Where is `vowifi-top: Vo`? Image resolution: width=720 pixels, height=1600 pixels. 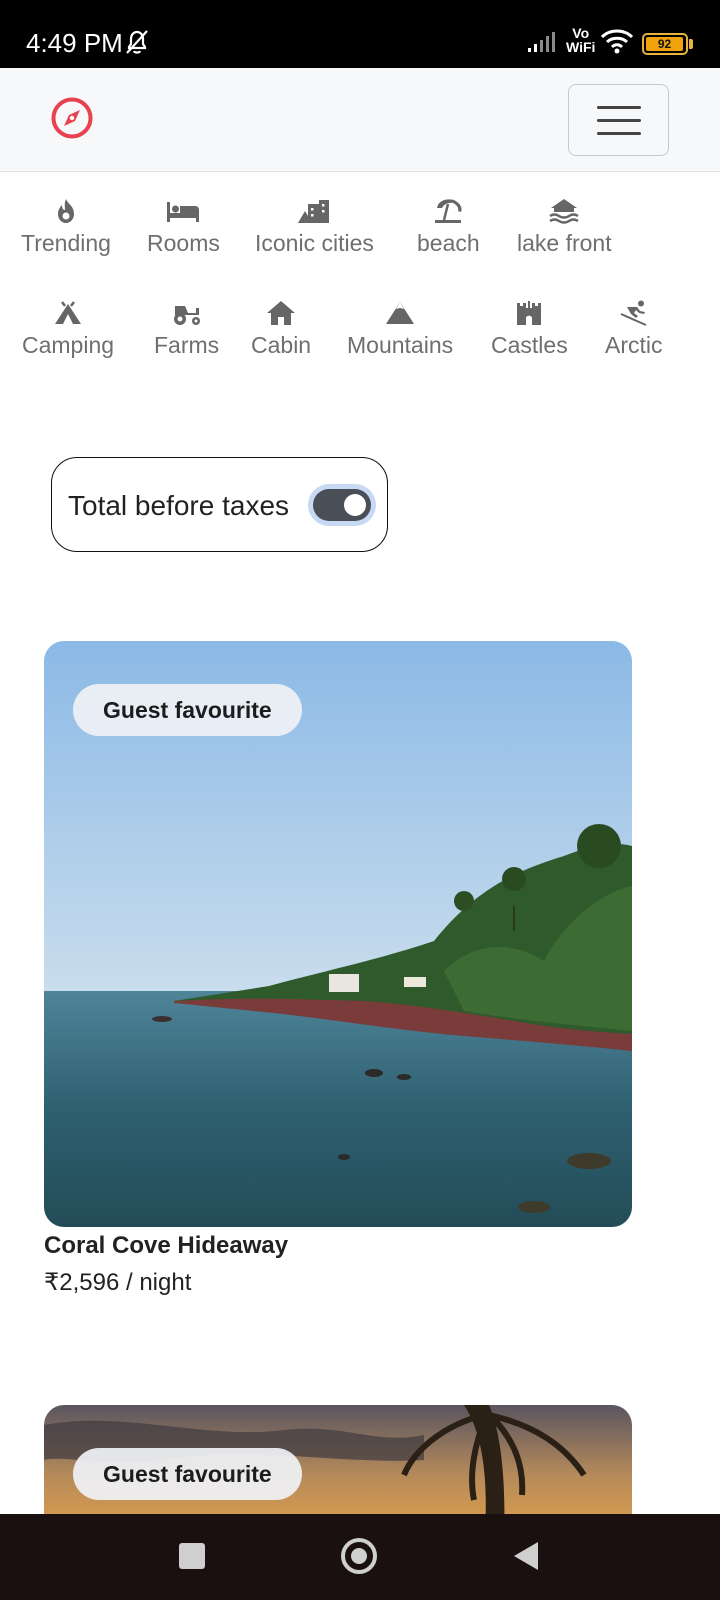
vowifi-top: Vo is located at coordinates (581, 33).